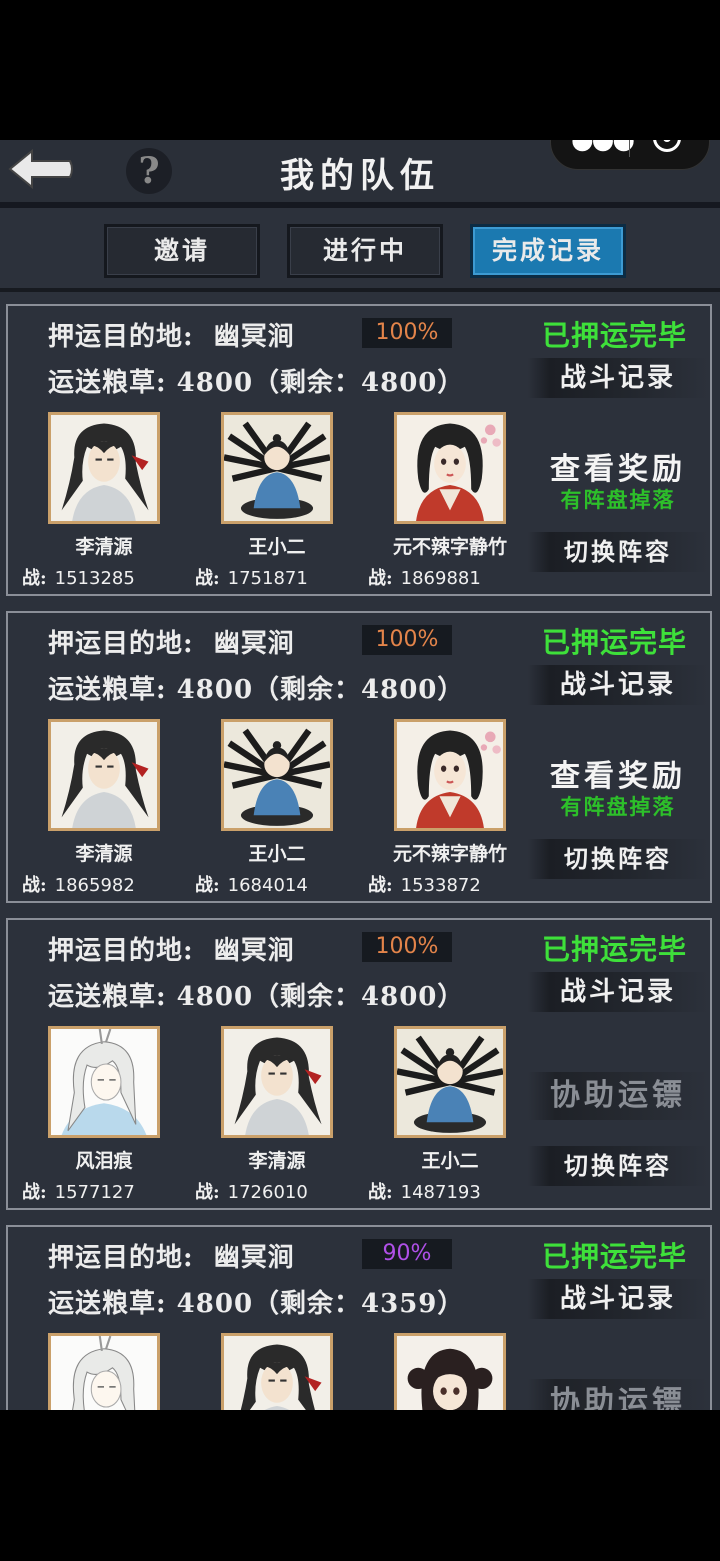 The image size is (720, 1561). I want to click on bun-girl-portrait, so click(450, 1371).